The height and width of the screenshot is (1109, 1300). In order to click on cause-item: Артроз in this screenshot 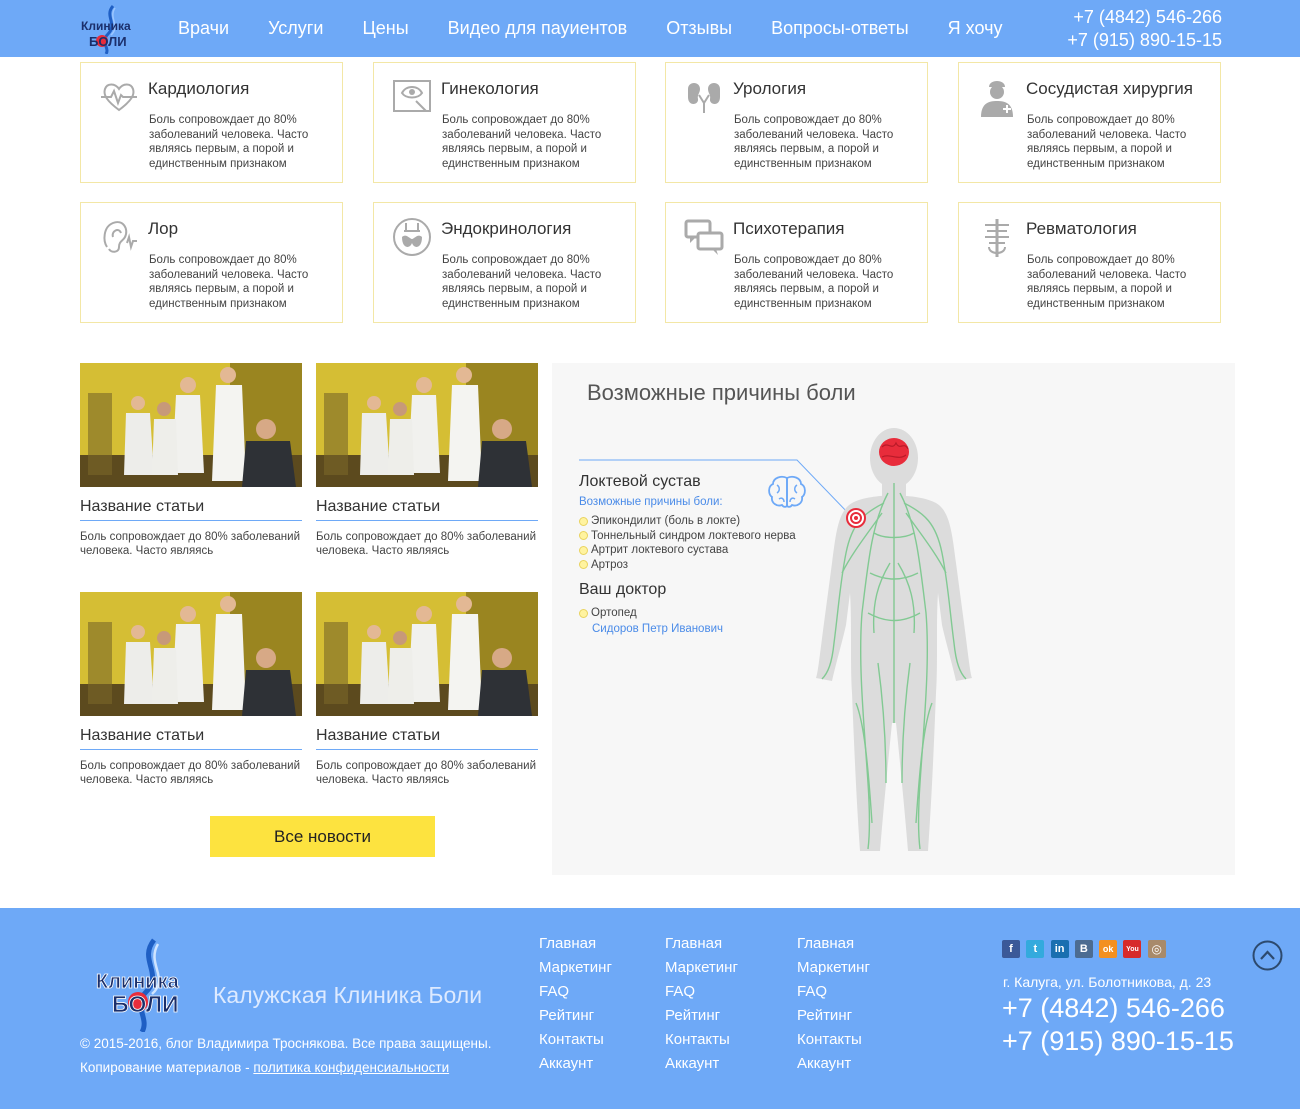, I will do `click(687, 565)`.